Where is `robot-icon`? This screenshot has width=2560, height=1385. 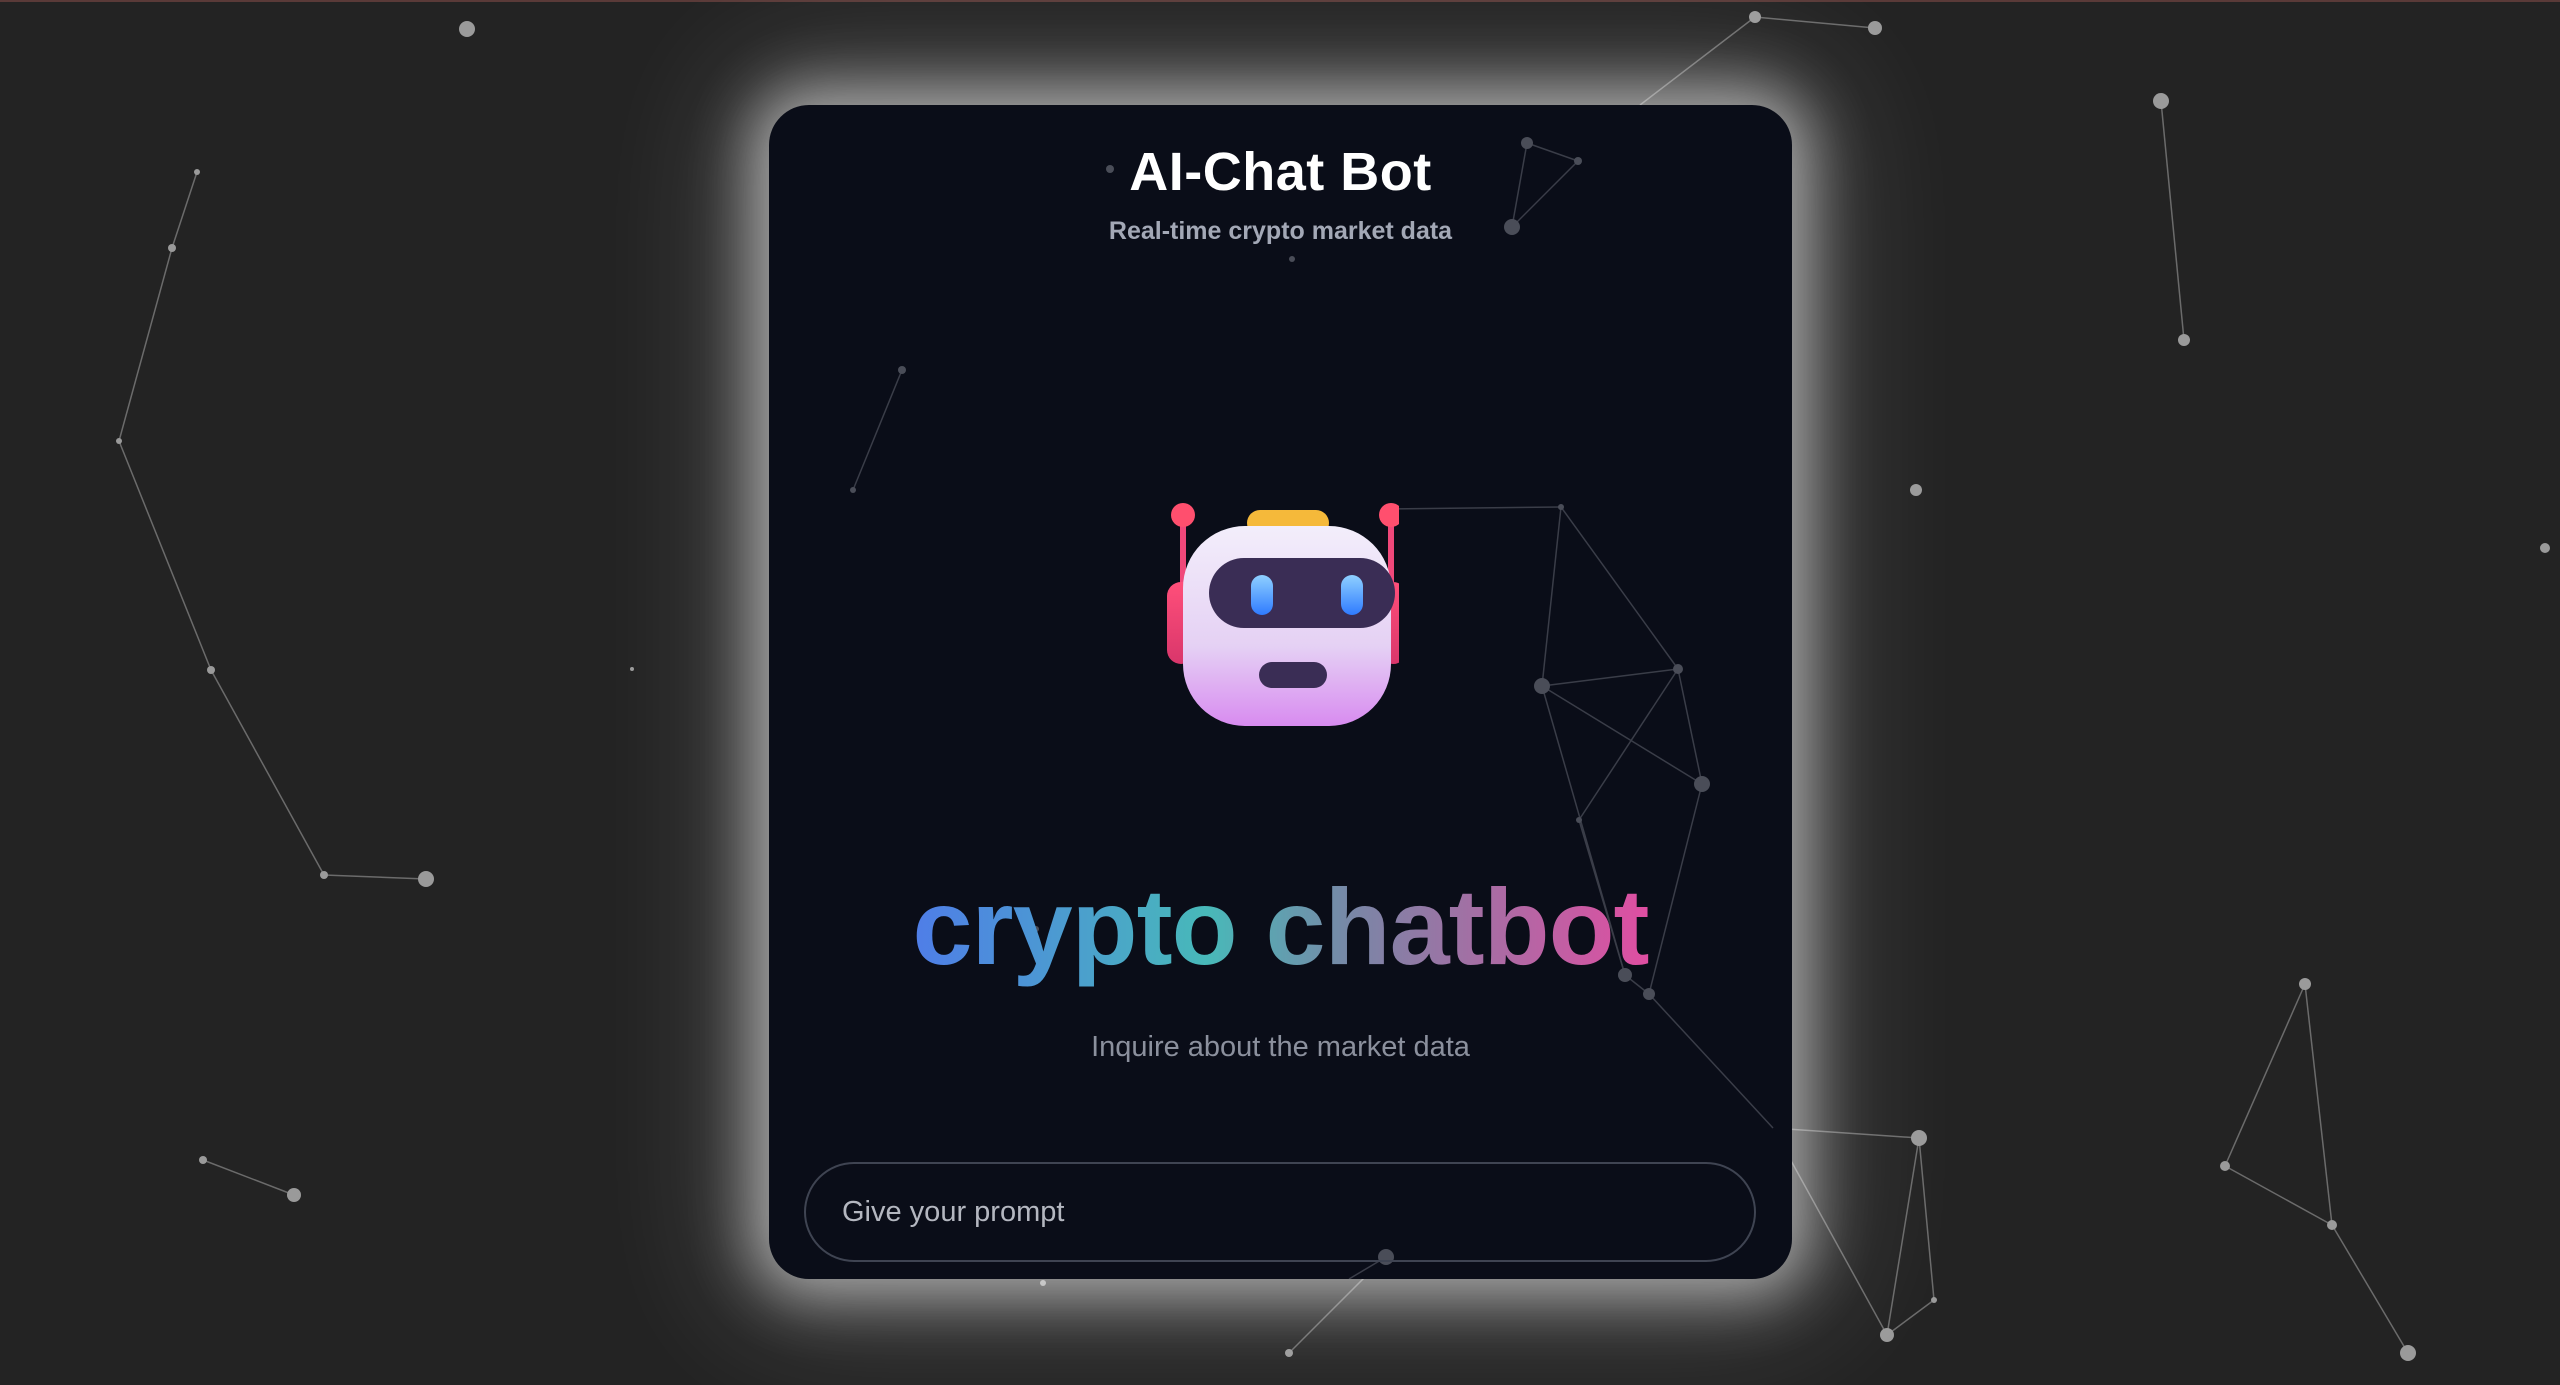 robot-icon is located at coordinates (1283, 614).